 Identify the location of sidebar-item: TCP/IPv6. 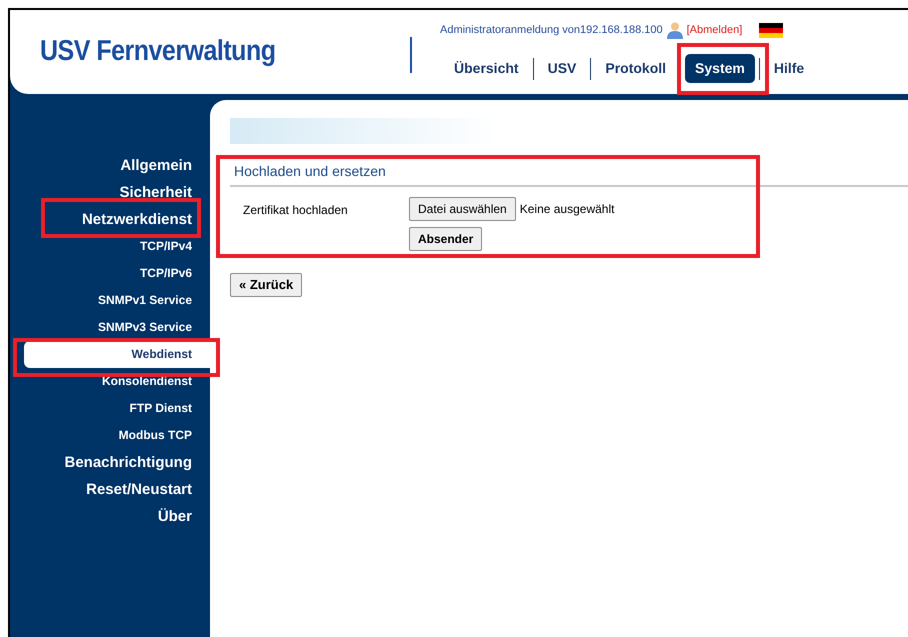
(166, 273).